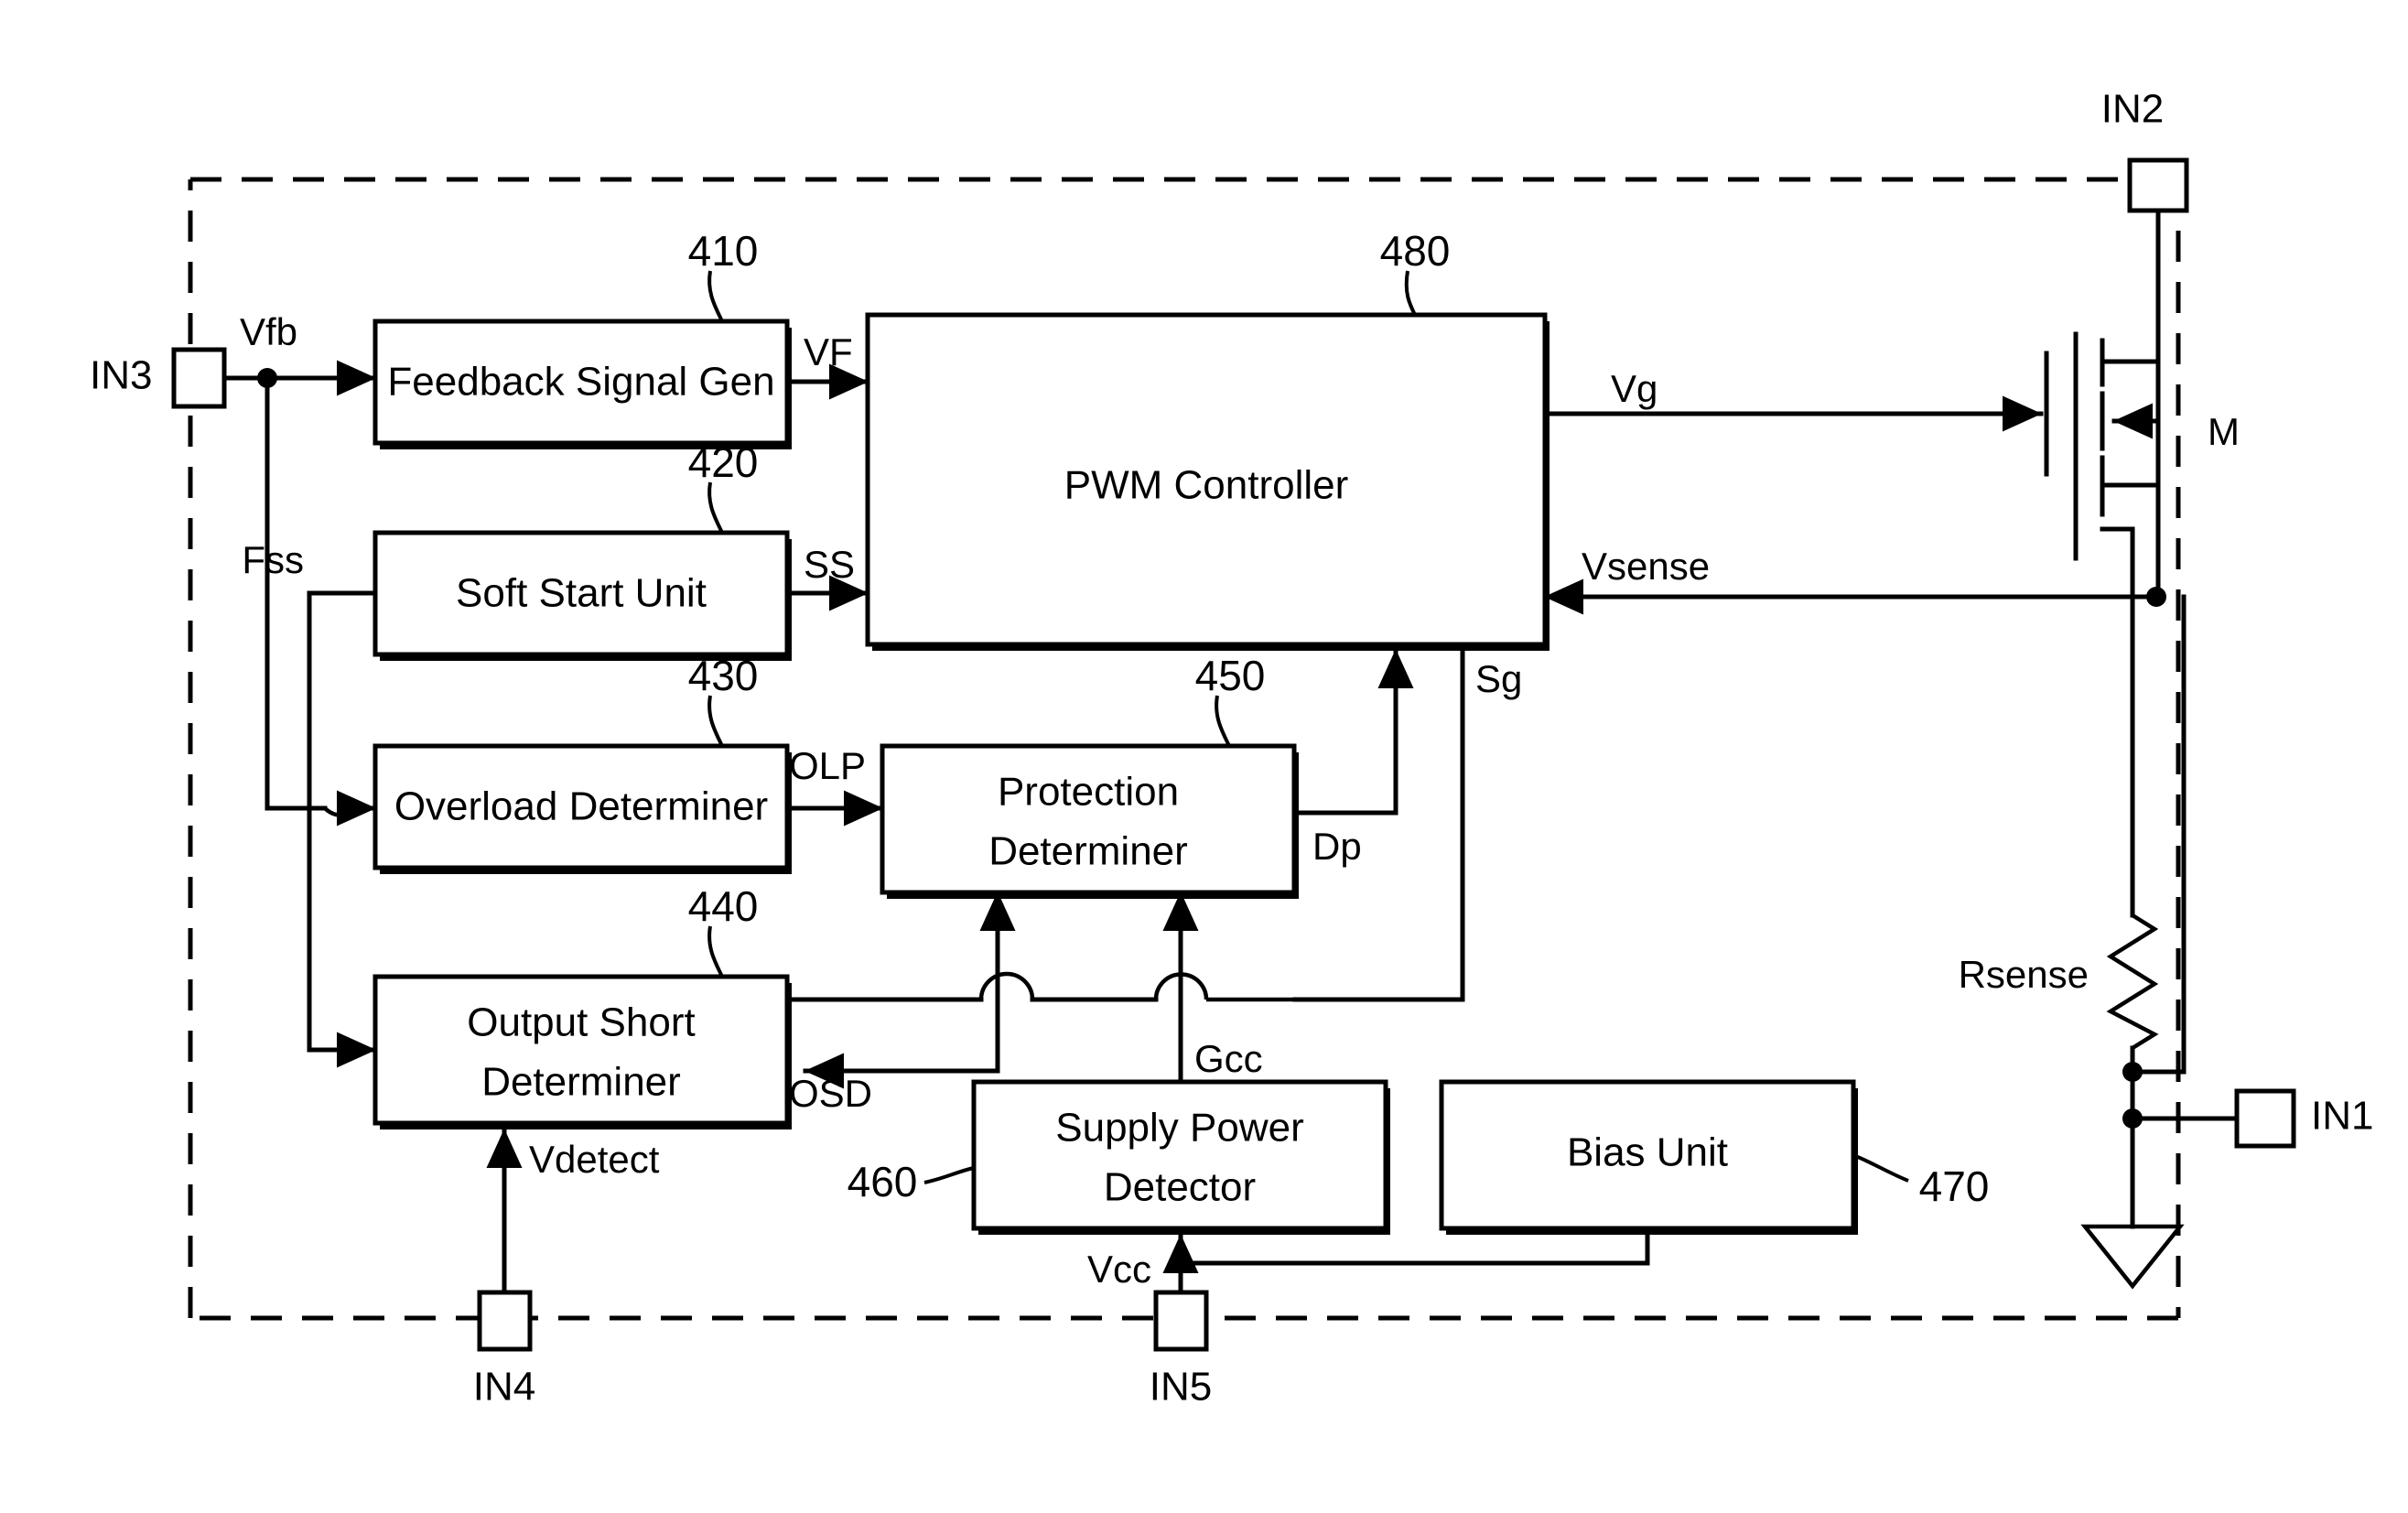 This screenshot has width=2408, height=1513. I want to click on wire-fss-to-output-short, so click(342, 829).